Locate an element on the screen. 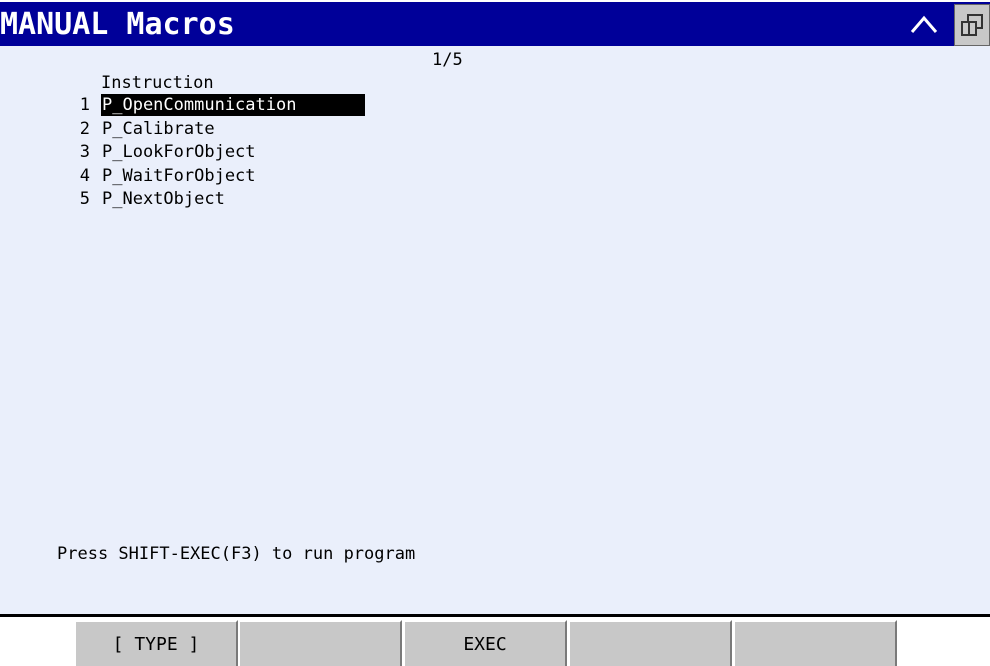 This screenshot has height=666, width=990. caret-up-icon is located at coordinates (924, 24).